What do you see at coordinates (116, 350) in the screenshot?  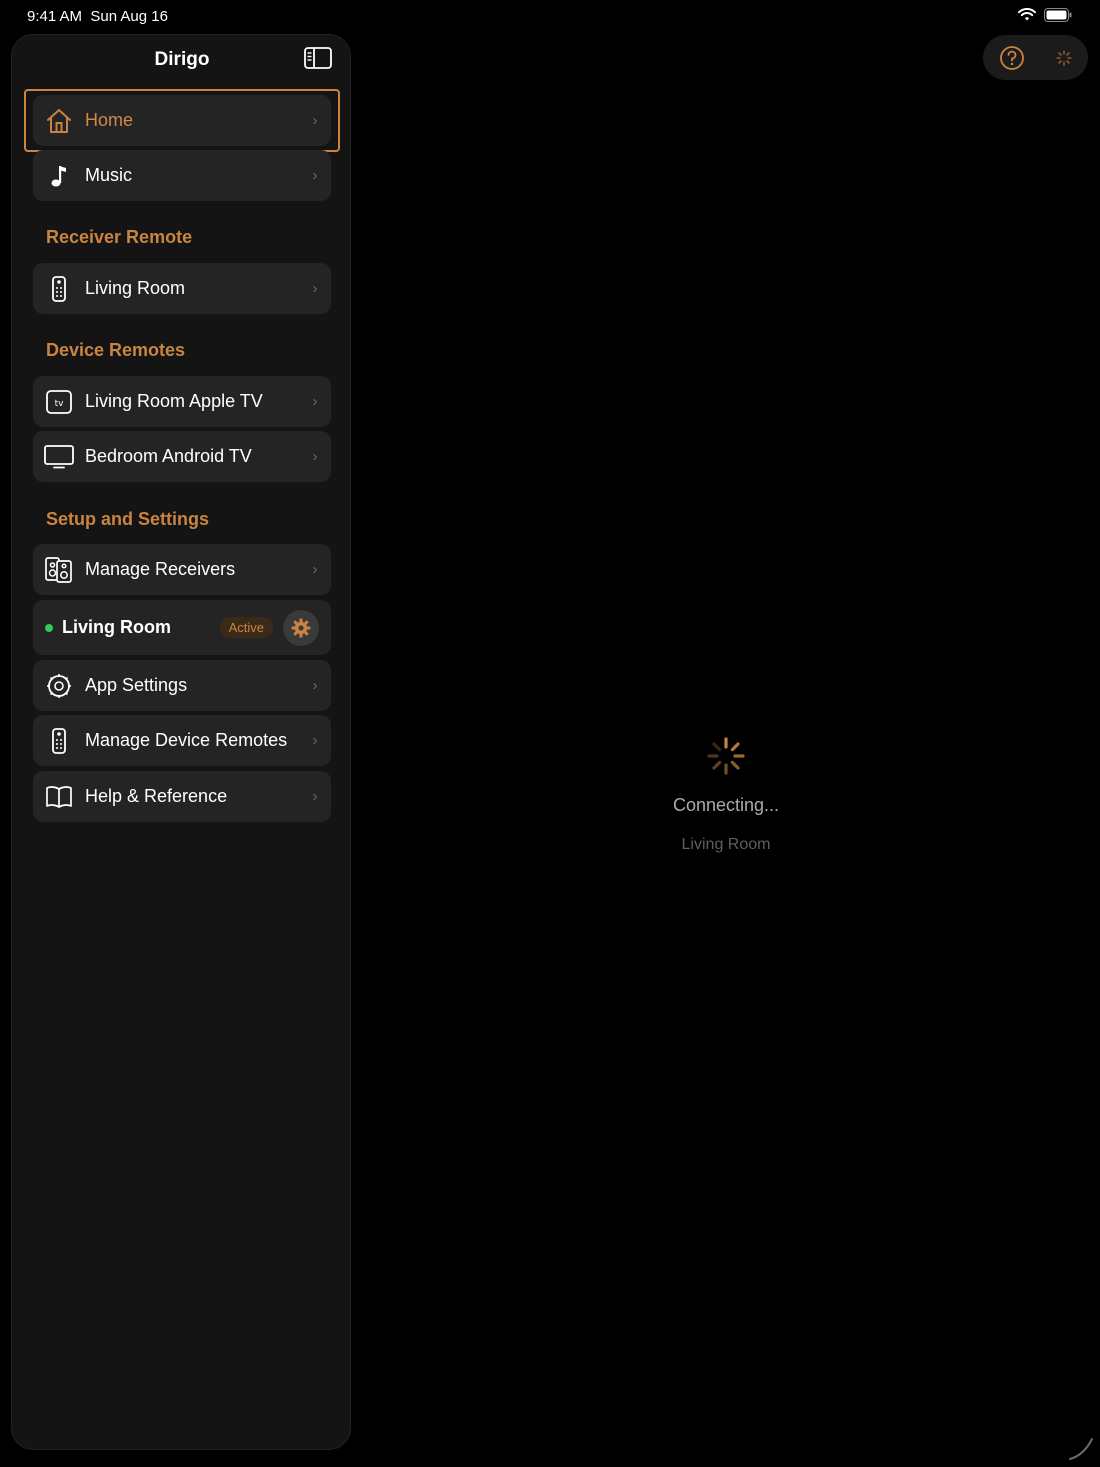 I see `section-header-device-remotes: Device Remotes` at bounding box center [116, 350].